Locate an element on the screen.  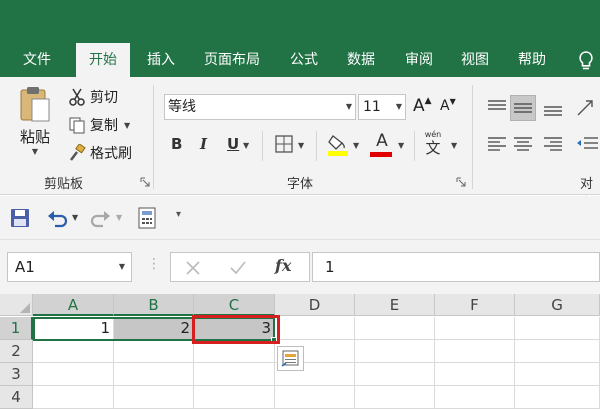
cell-d1 is located at coordinates (315, 328).